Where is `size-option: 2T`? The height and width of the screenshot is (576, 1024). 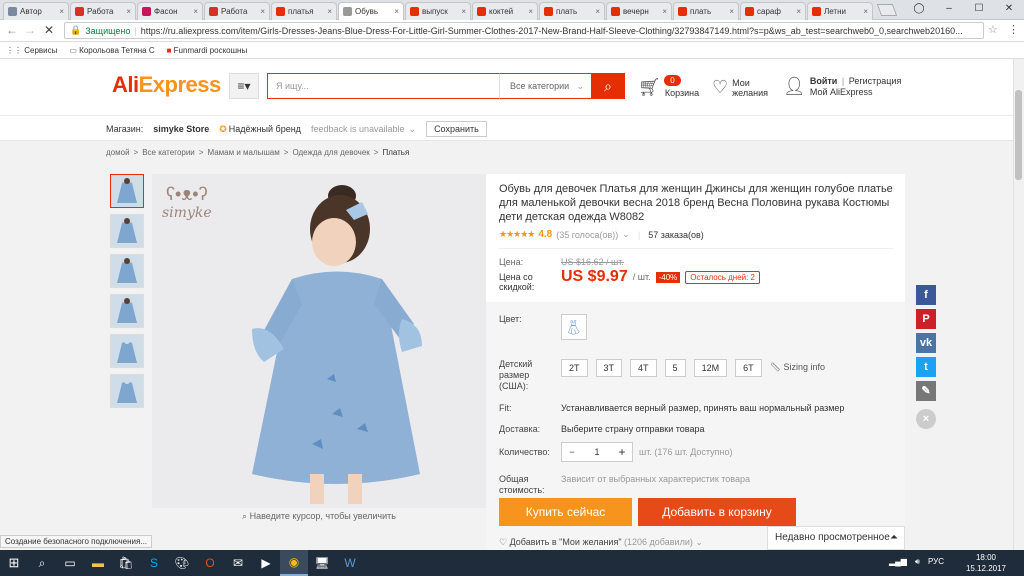 size-option: 2T is located at coordinates (574, 368).